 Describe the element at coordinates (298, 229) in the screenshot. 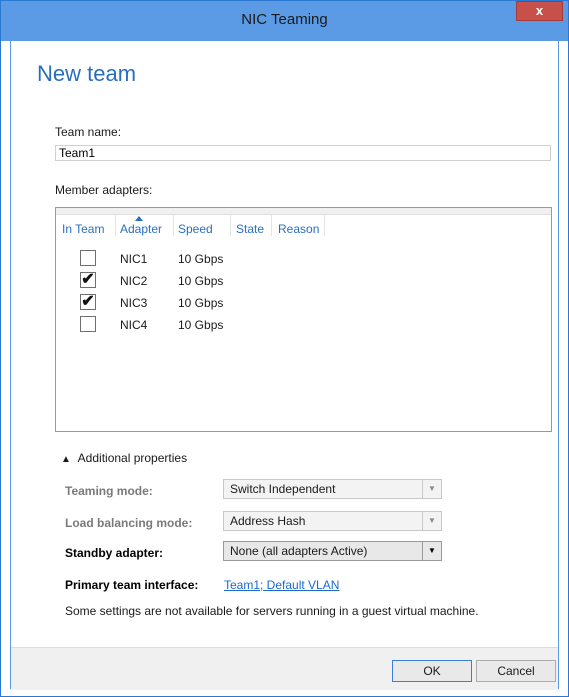

I see `column-header-reason: Reason` at that location.